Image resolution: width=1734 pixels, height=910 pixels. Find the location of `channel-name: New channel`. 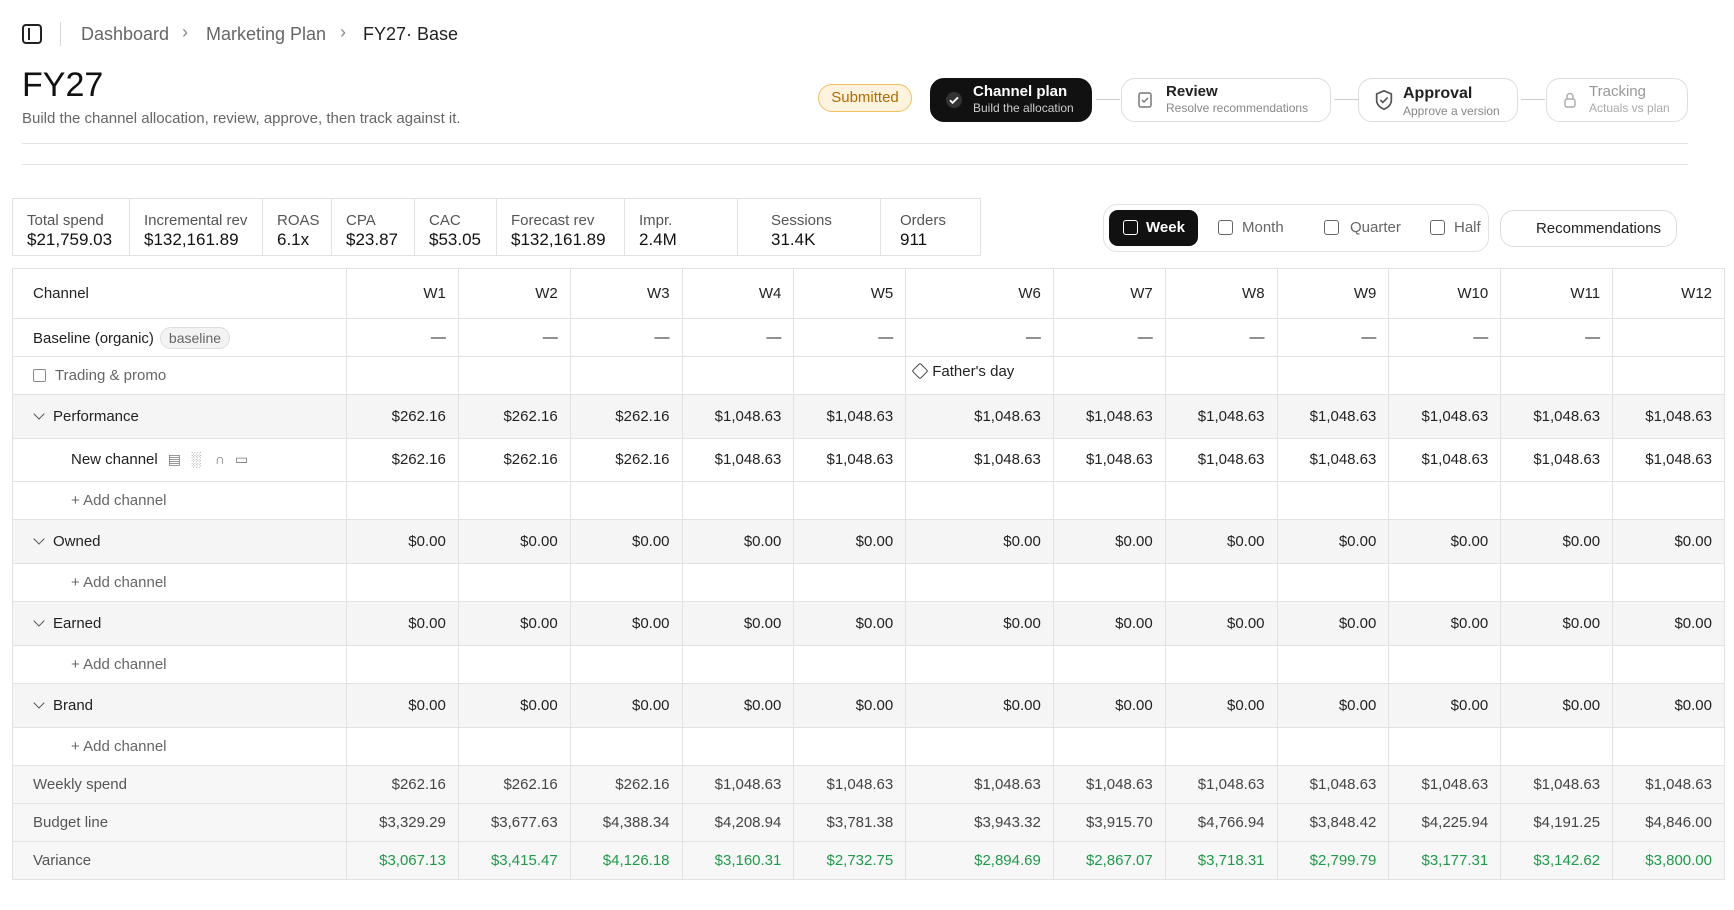

channel-name: New channel is located at coordinates (95, 459).